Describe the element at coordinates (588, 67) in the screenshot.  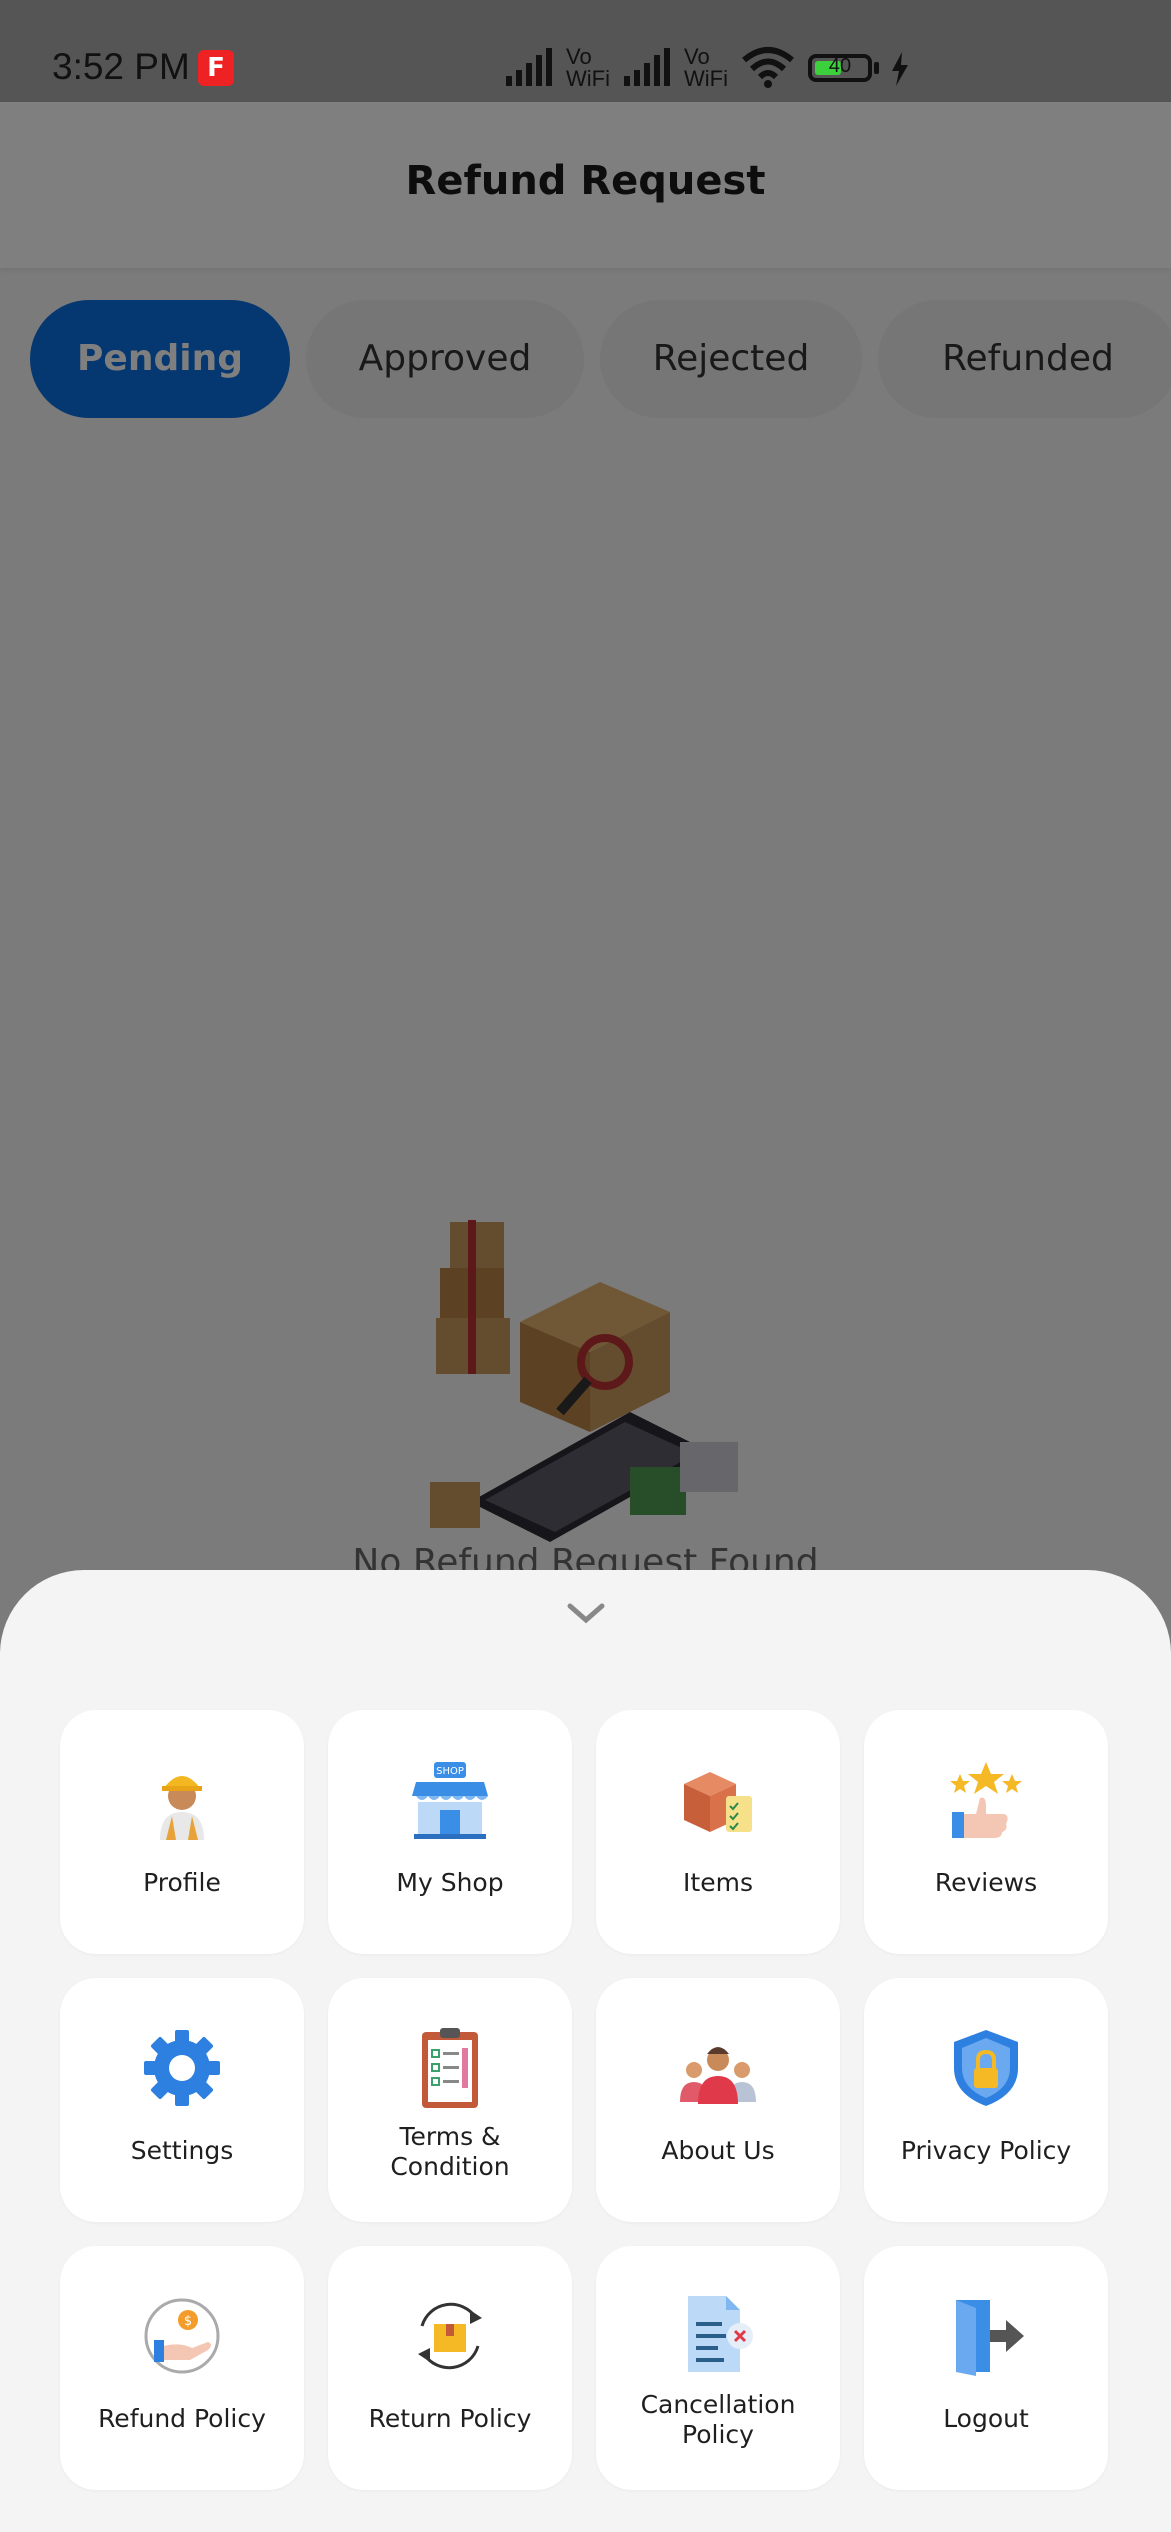
I see `vowifi-label-1: Vo WiFi` at that location.